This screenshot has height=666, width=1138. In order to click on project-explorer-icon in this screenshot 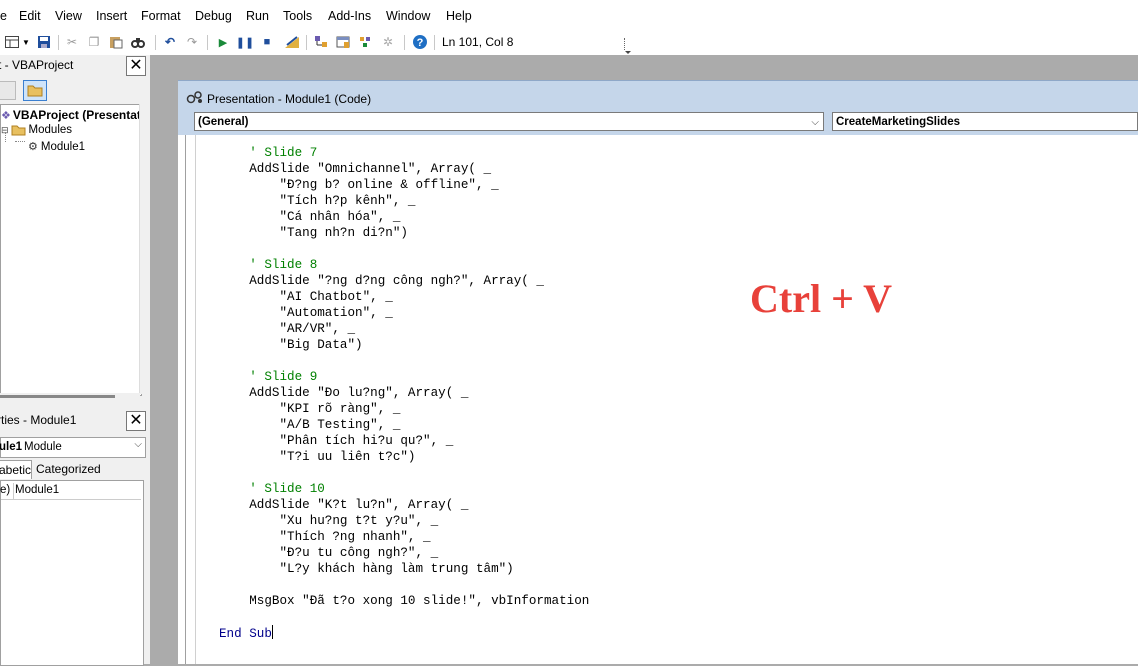, I will do `click(321, 42)`.